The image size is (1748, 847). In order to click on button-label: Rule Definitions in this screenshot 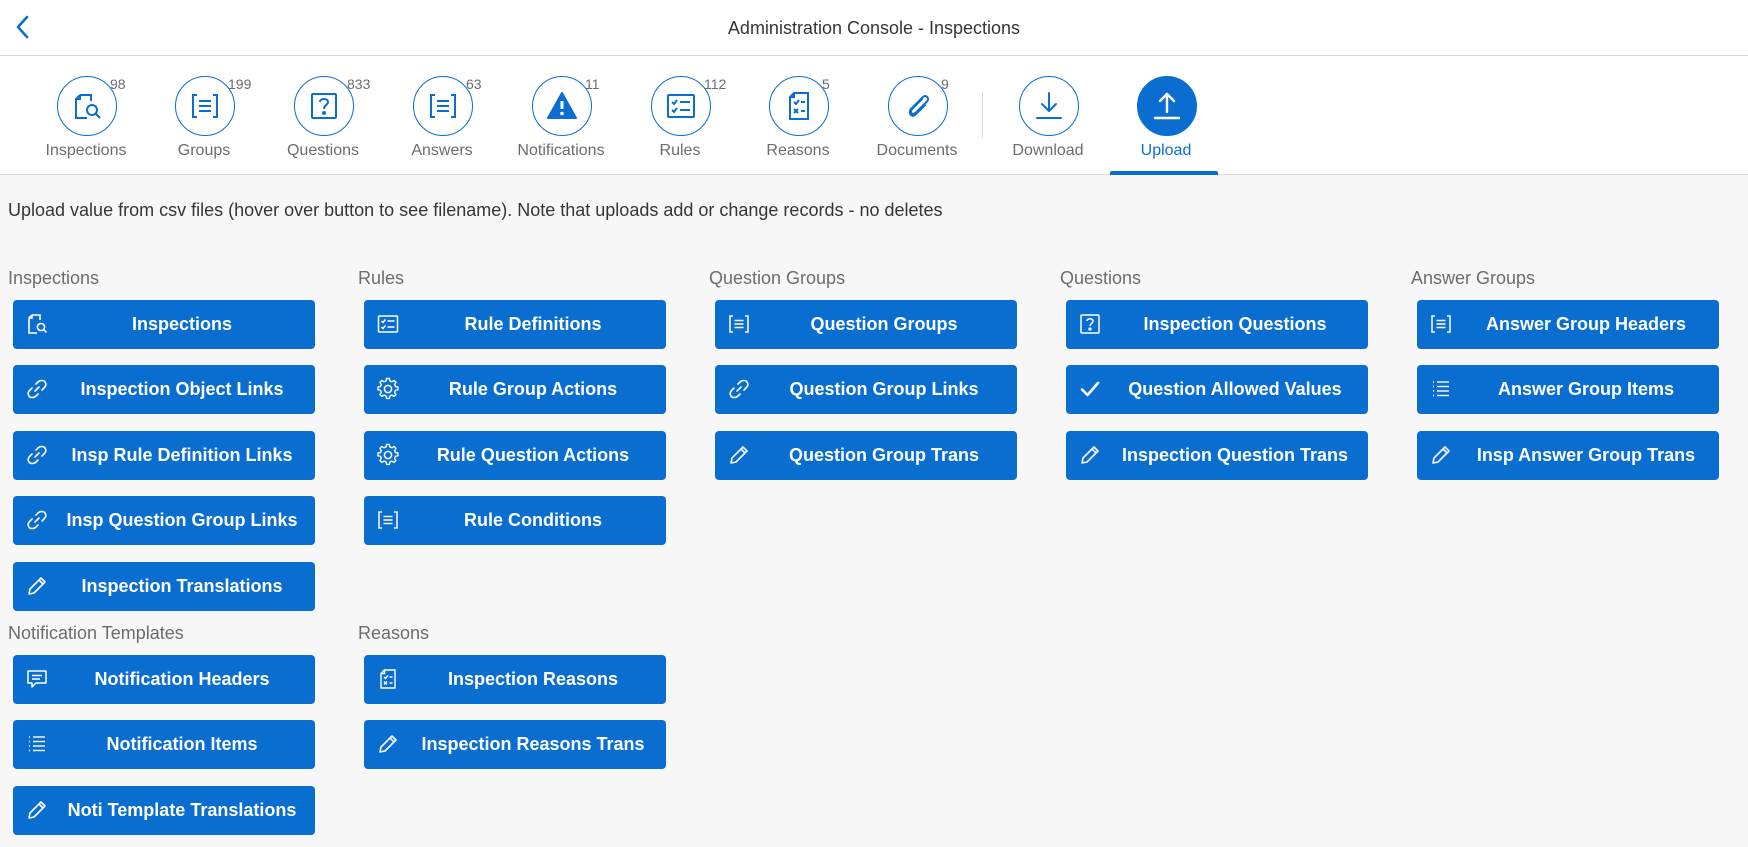, I will do `click(533, 324)`.